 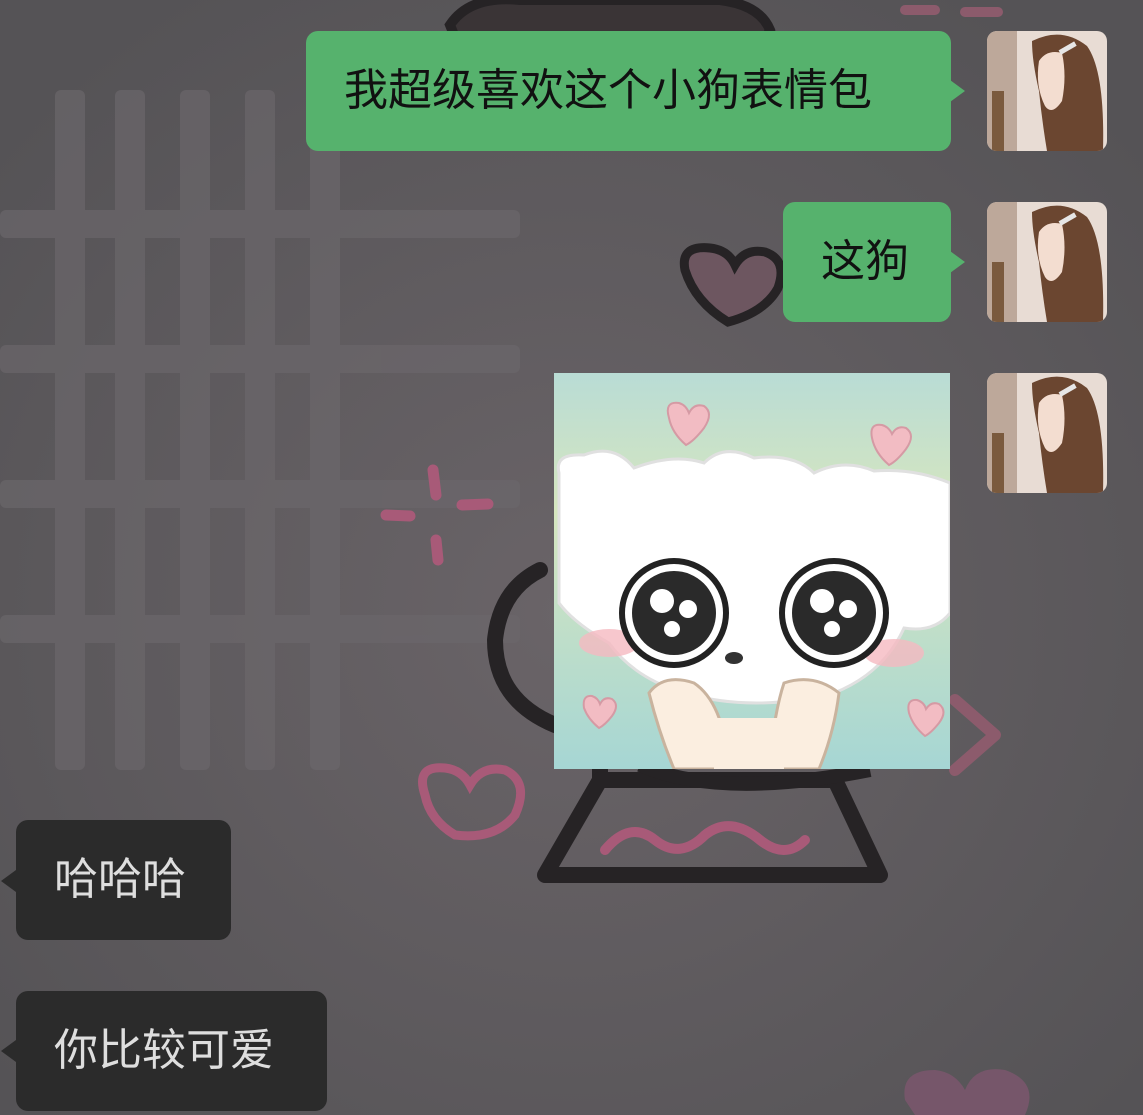 I want to click on message-bubble: 哈哈哈, so click(x=123, y=880).